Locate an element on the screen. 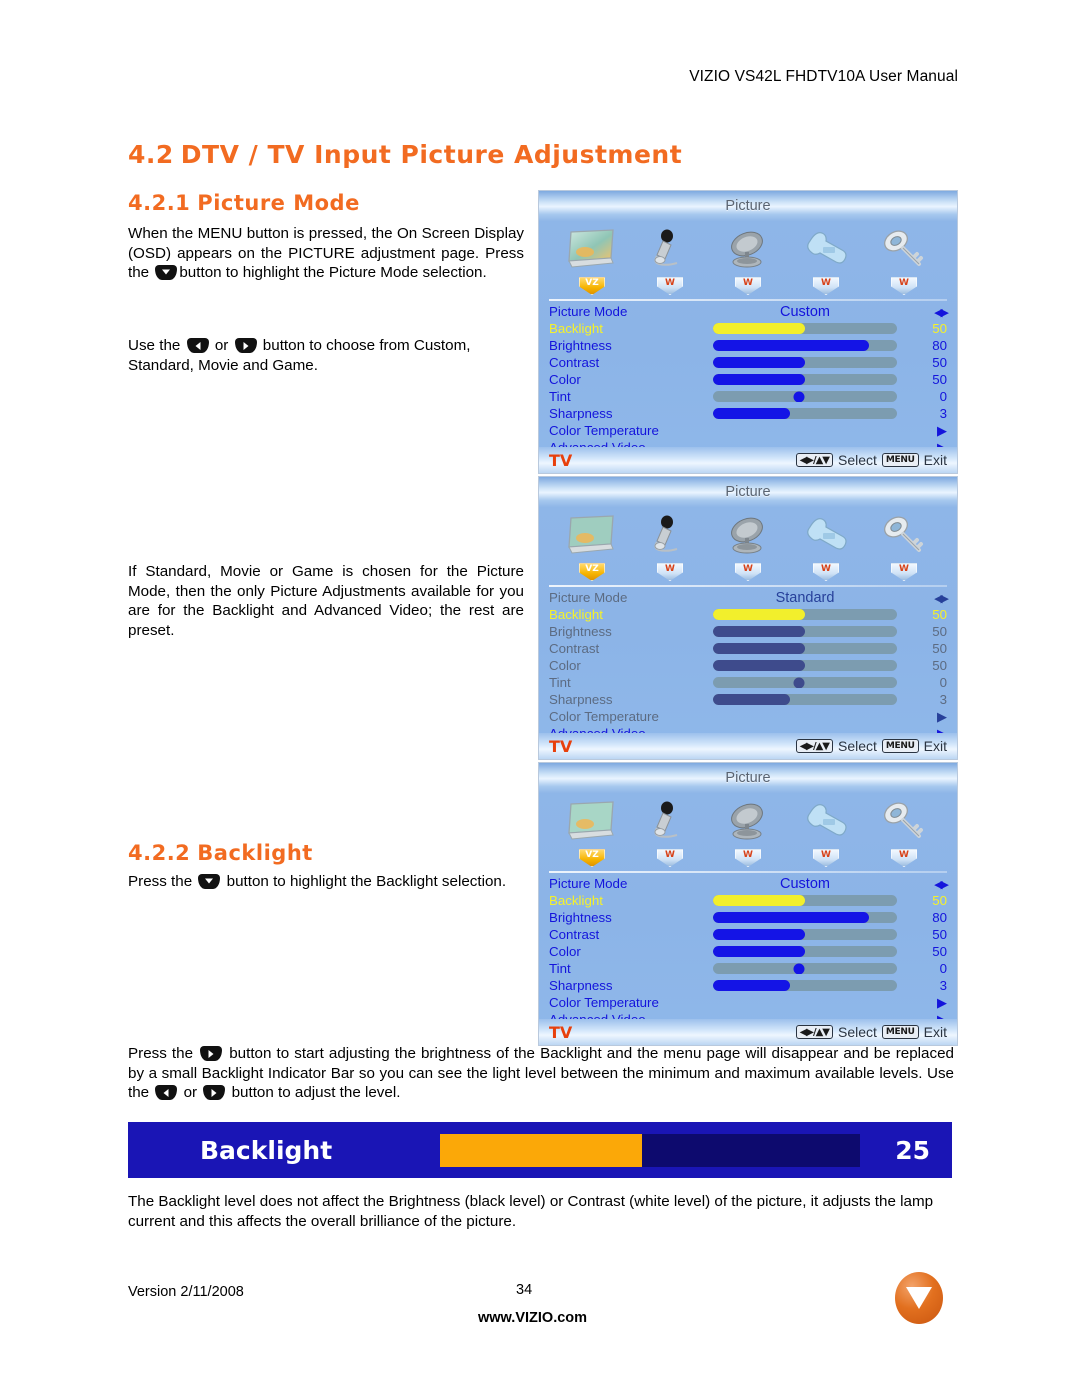 The width and height of the screenshot is (1080, 1397). picture-icon is located at coordinates (592, 822).